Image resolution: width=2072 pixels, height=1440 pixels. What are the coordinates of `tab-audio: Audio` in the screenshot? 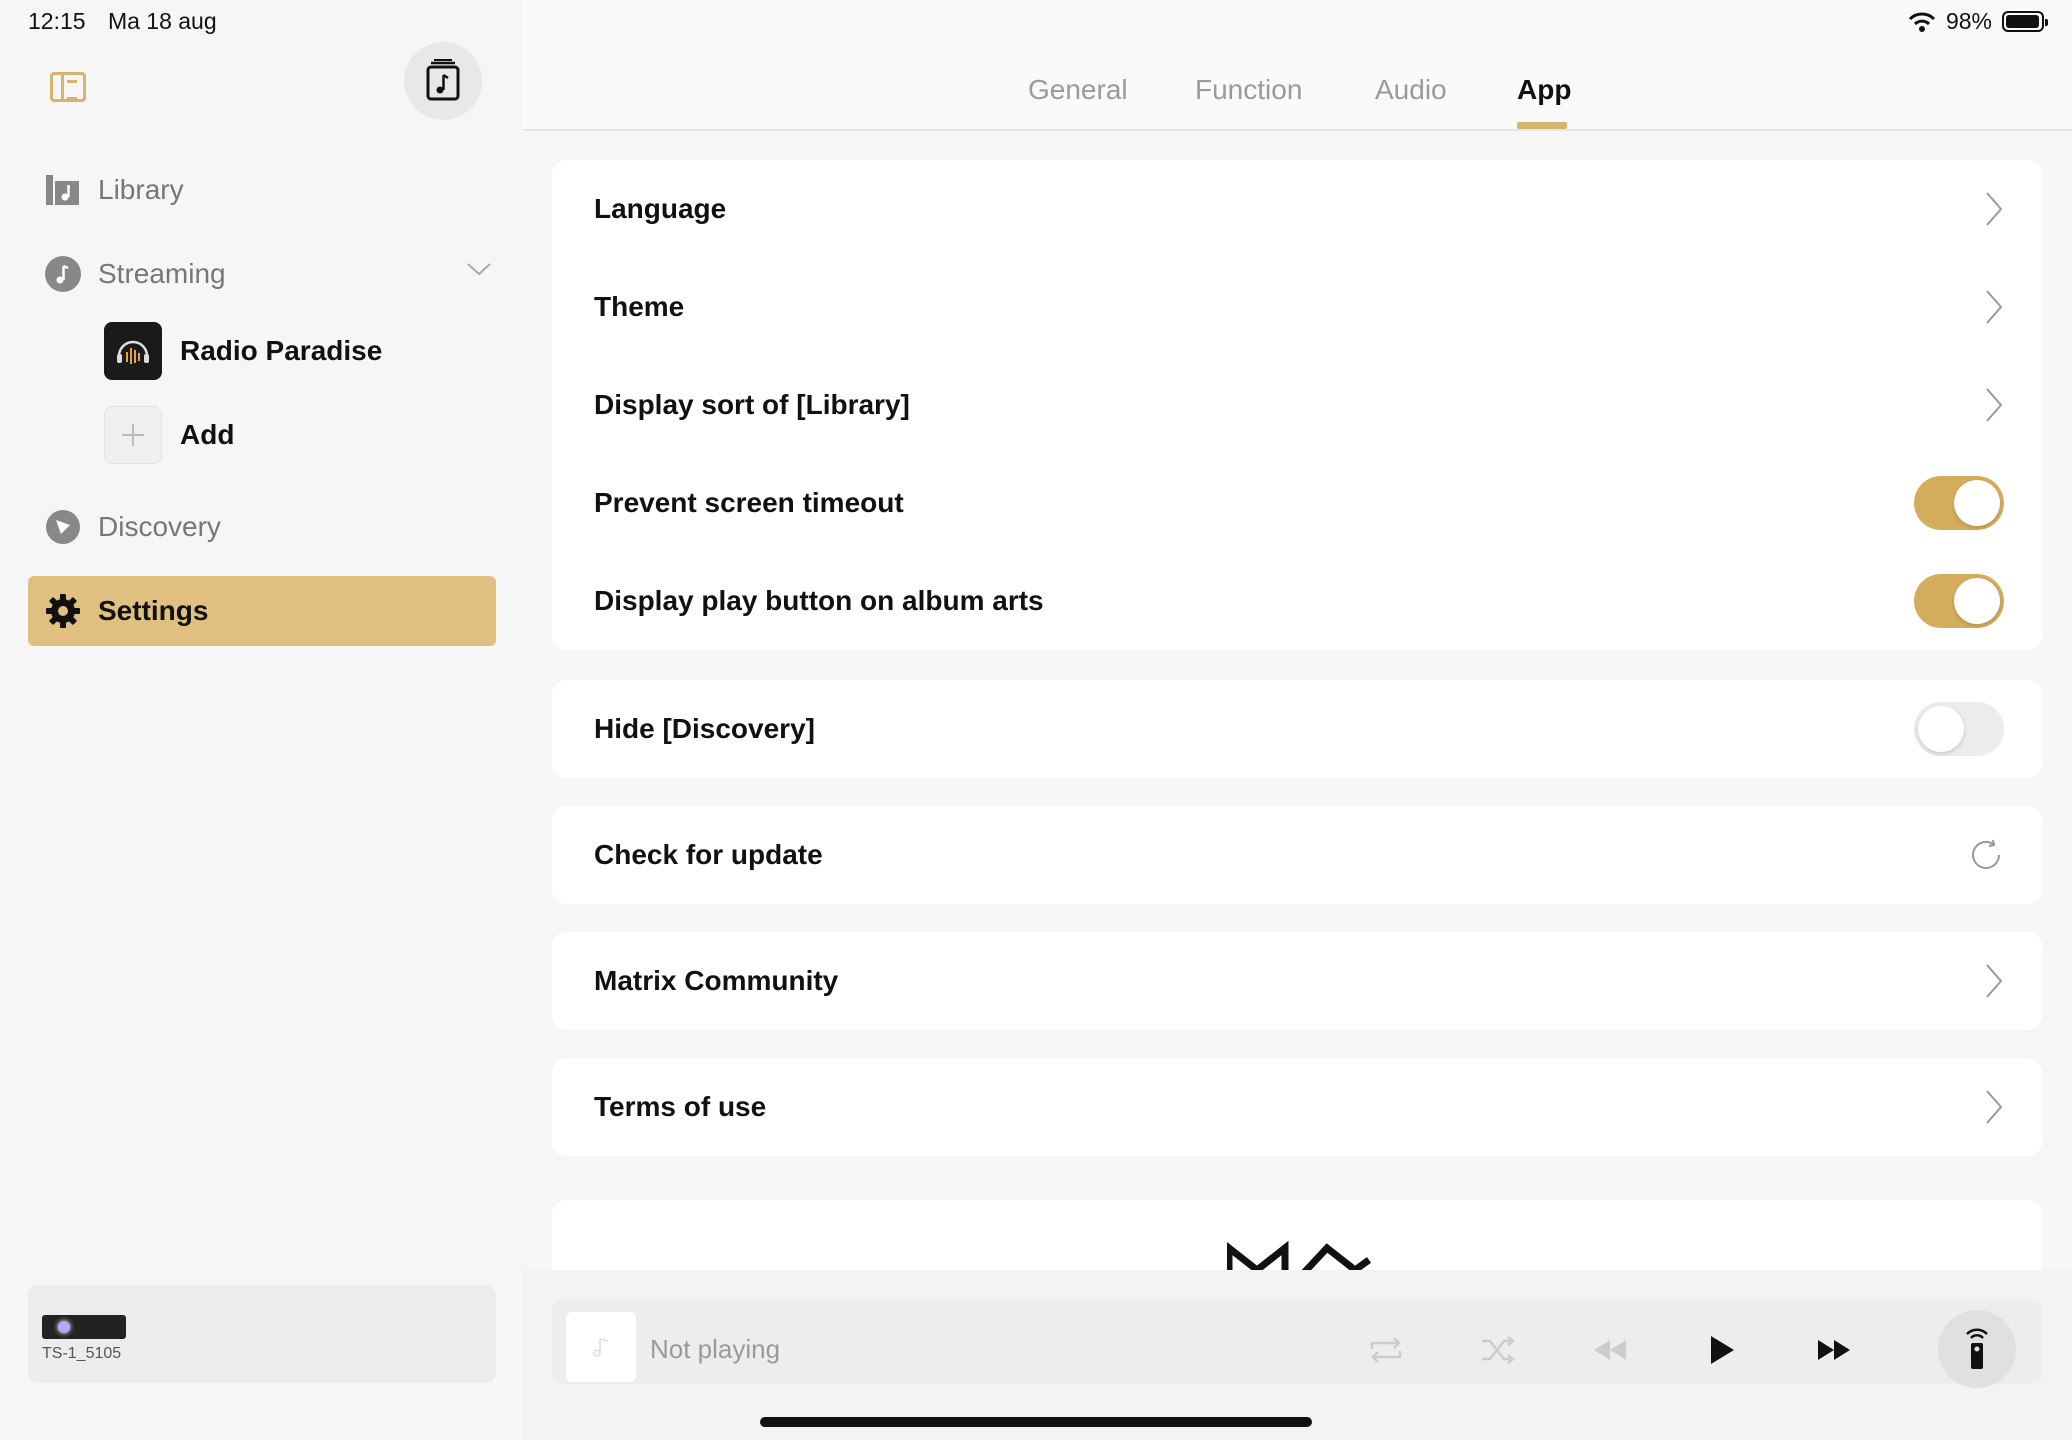 It's located at (1411, 90).